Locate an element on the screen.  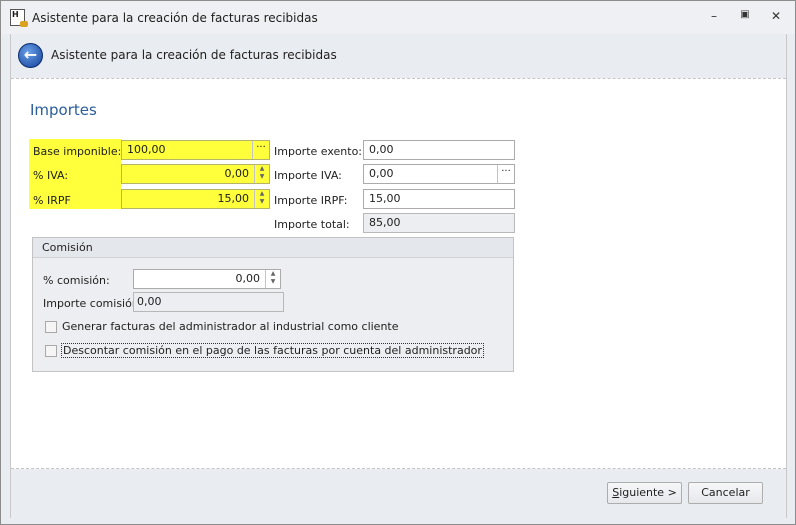
comision-pct-label: % comisión: is located at coordinates (76, 280).